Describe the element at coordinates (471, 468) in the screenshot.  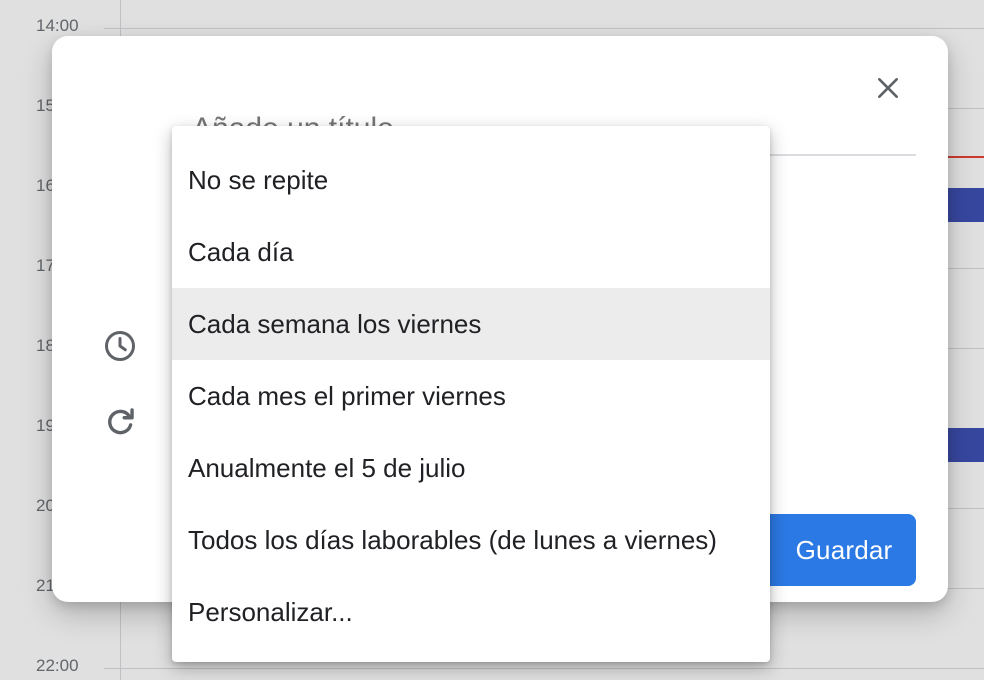
I see `menu-item-yearly: Anualmente el 5 de julio` at that location.